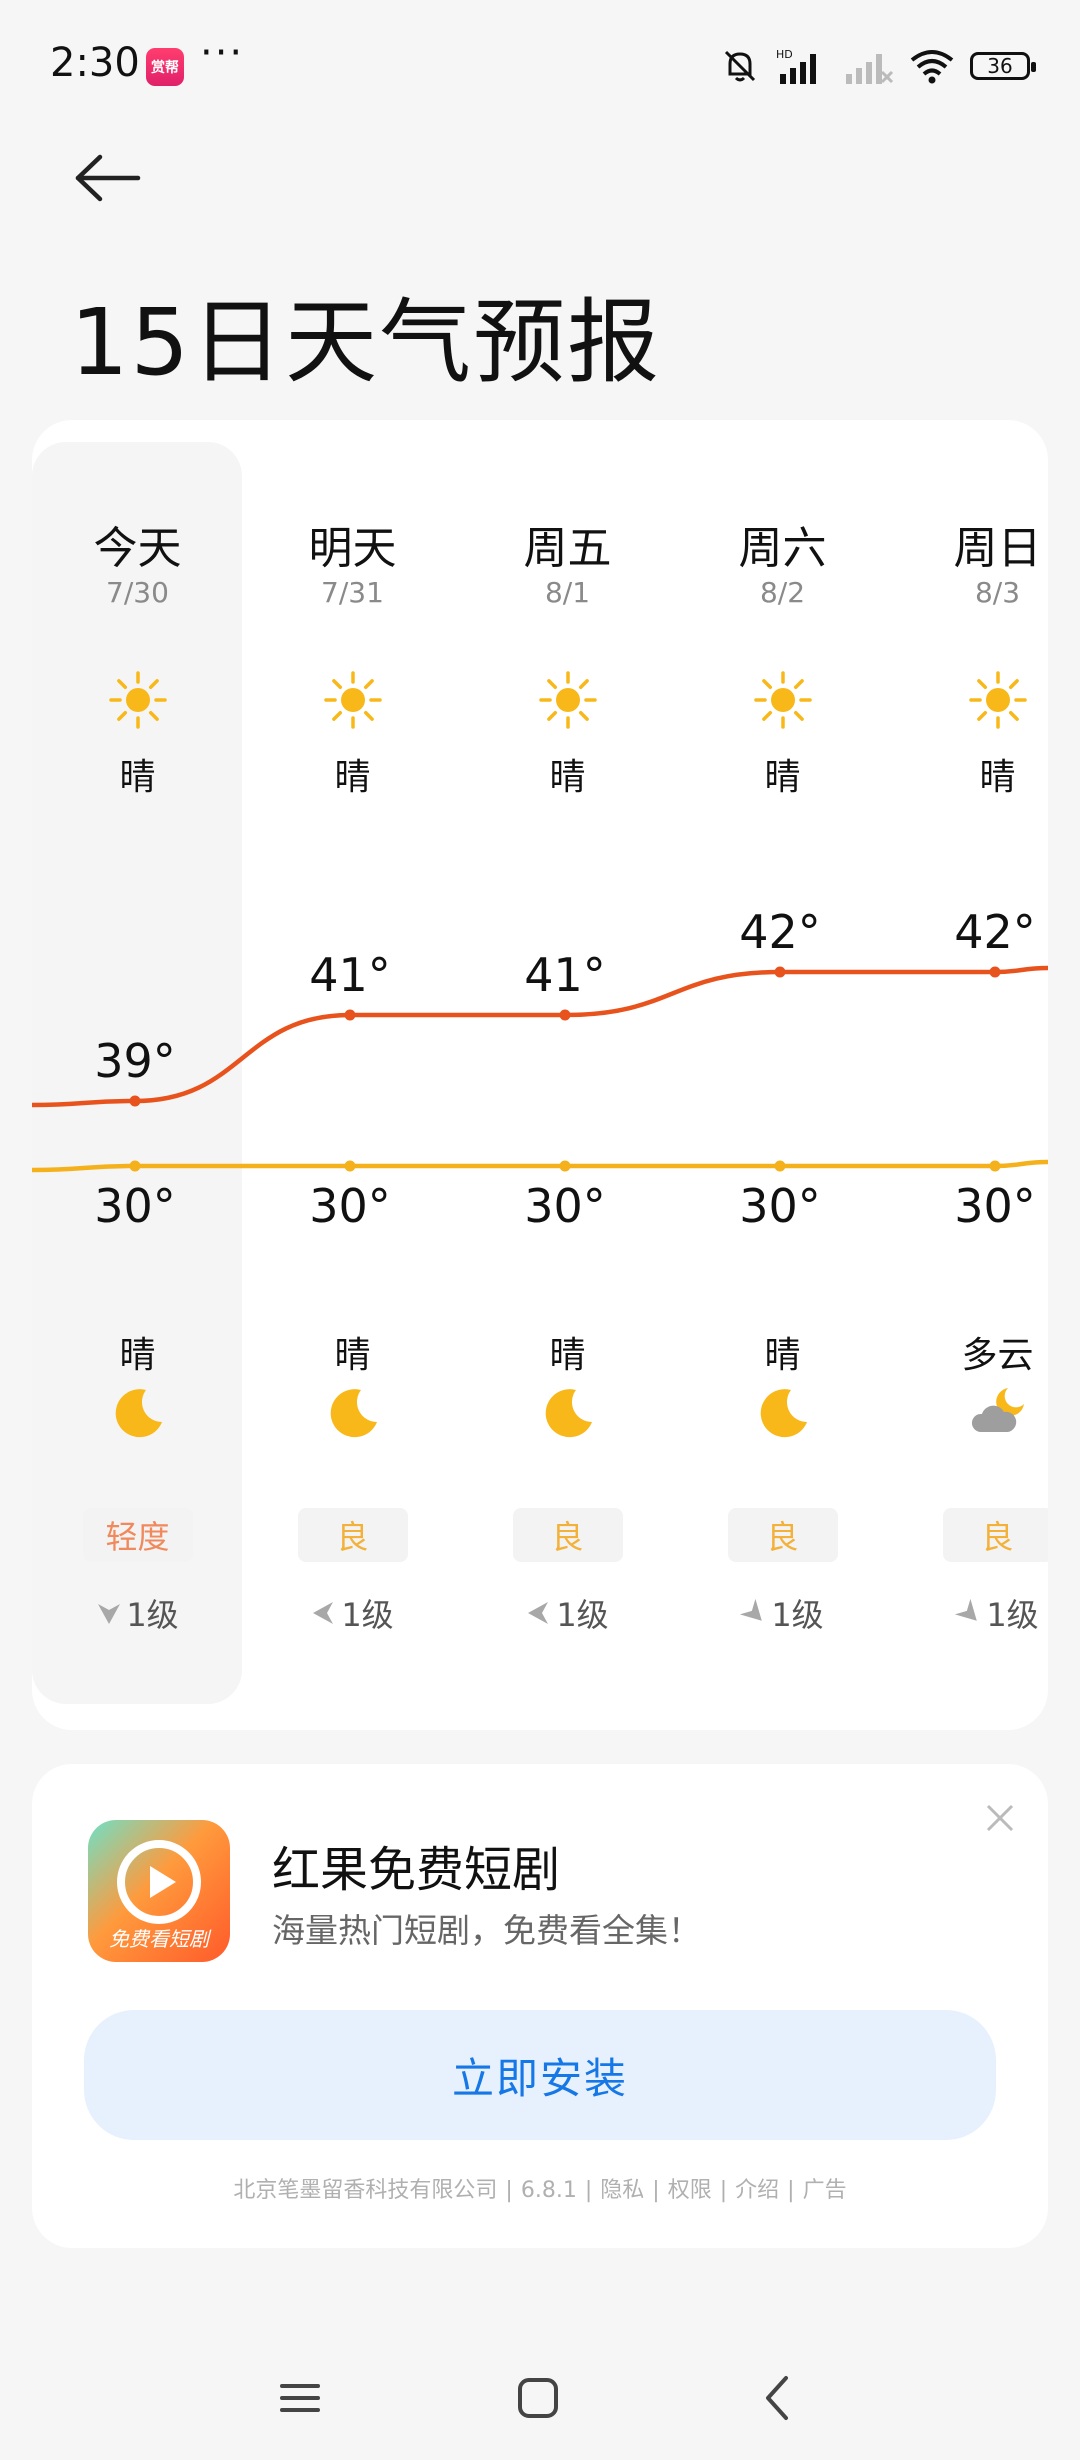  Describe the element at coordinates (222, 53) in the screenshot. I see `more-notifications-icon: ···` at that location.